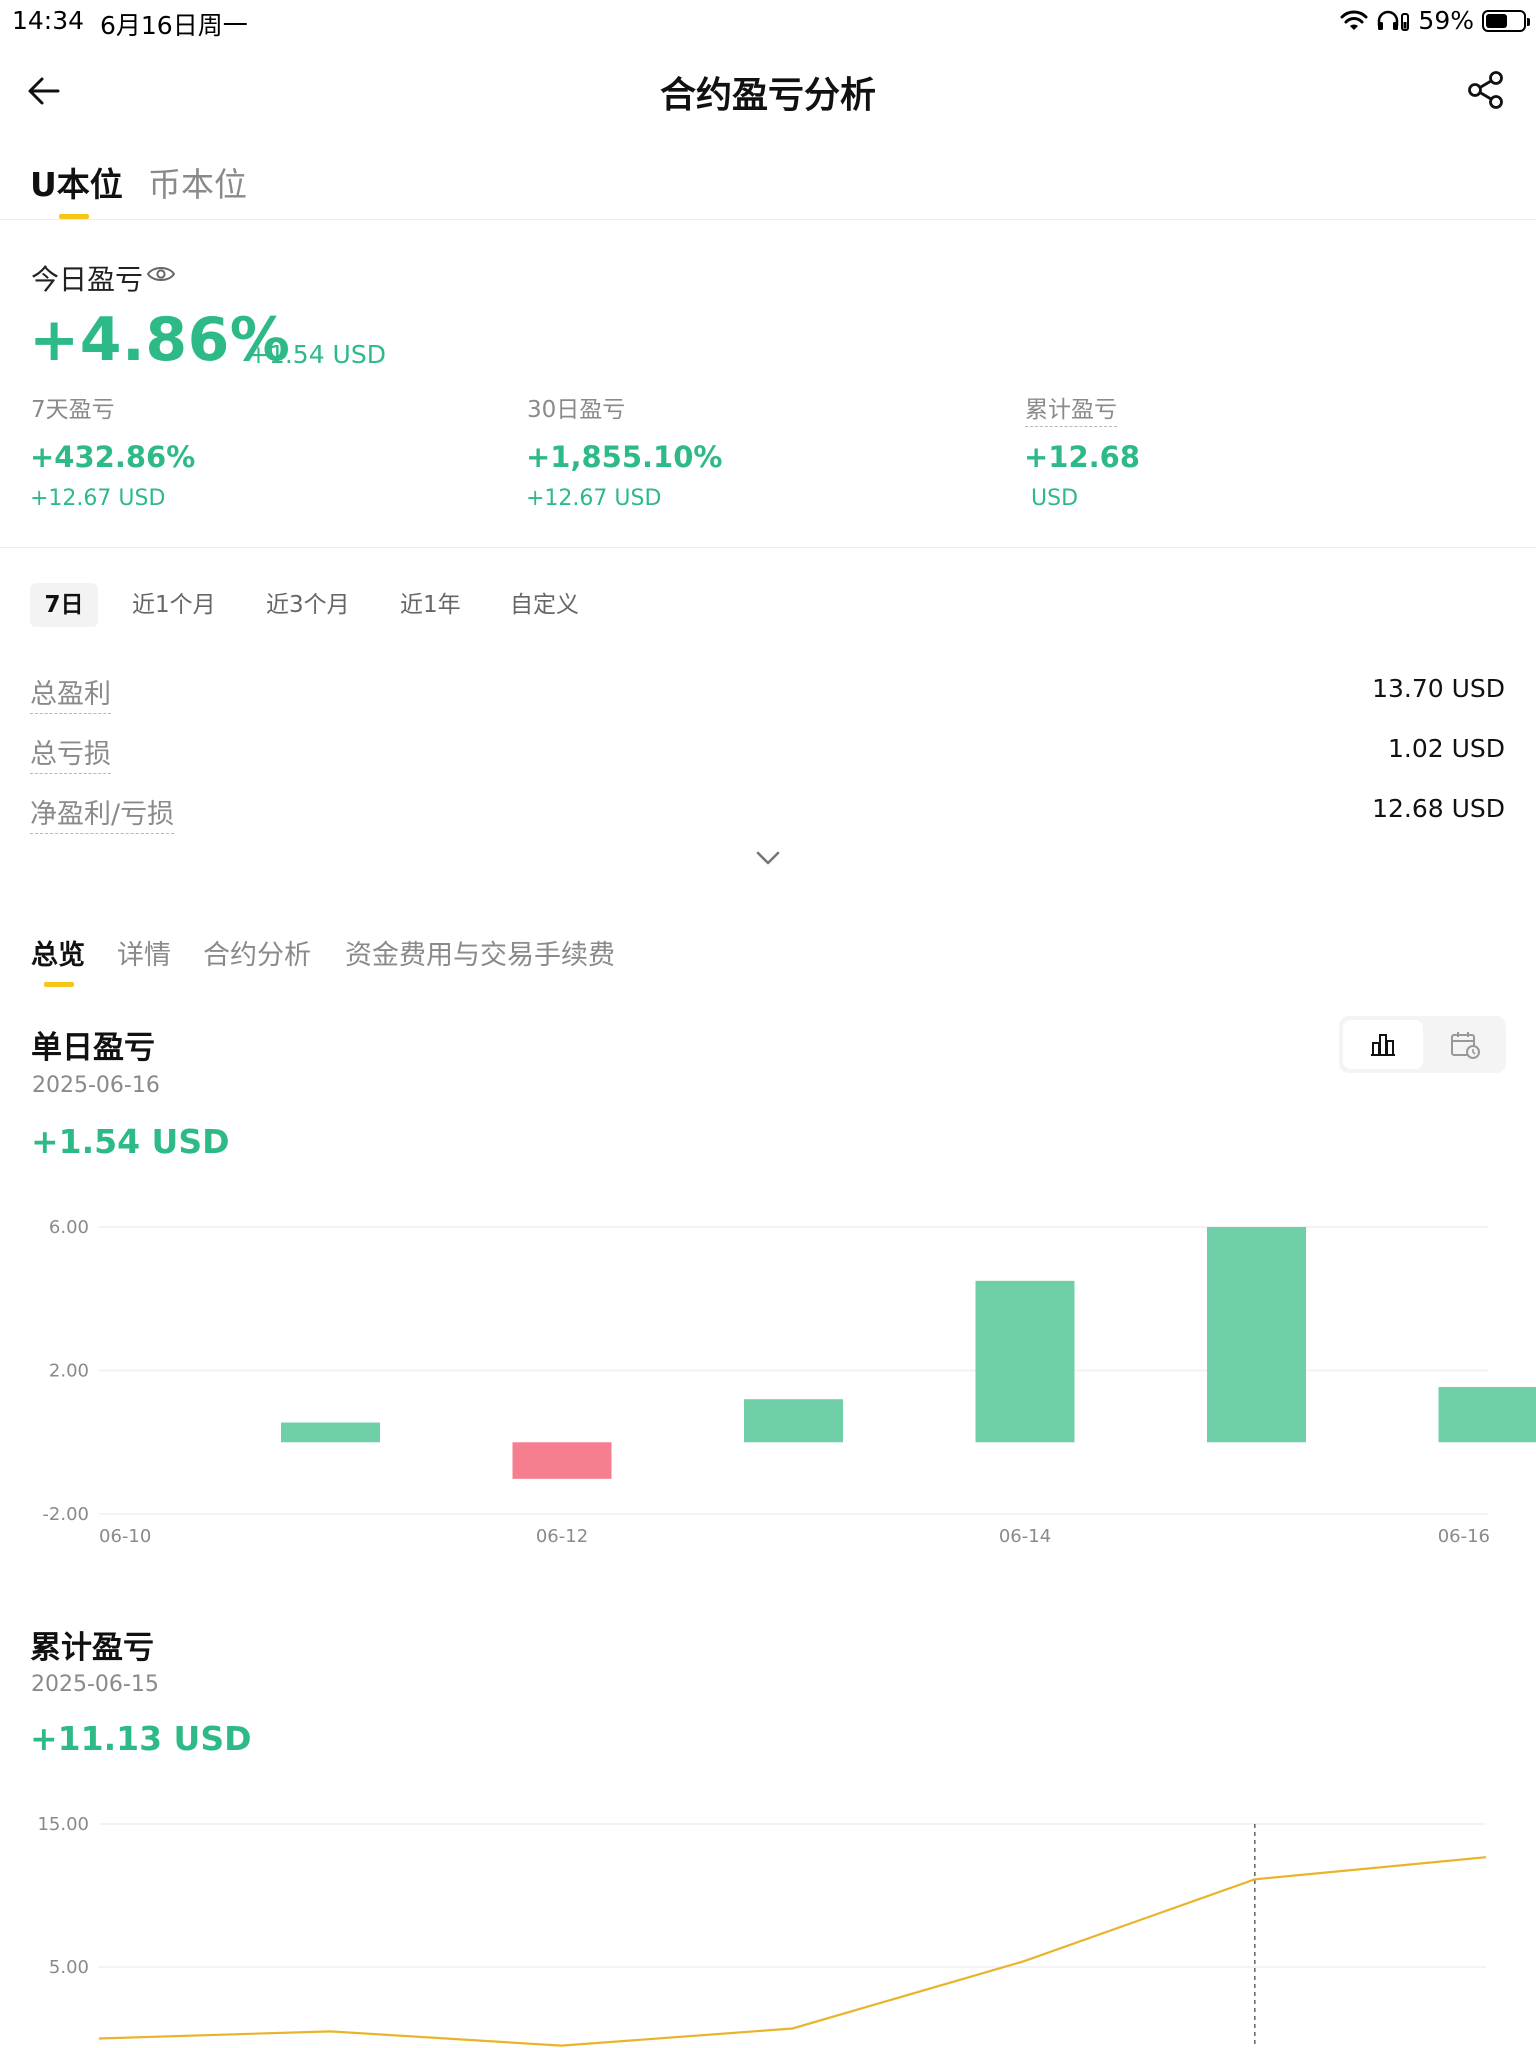 Image resolution: width=1536 pixels, height=2048 pixels. What do you see at coordinates (1082, 457) in the screenshot?
I see `stat-total-value: +12.68` at bounding box center [1082, 457].